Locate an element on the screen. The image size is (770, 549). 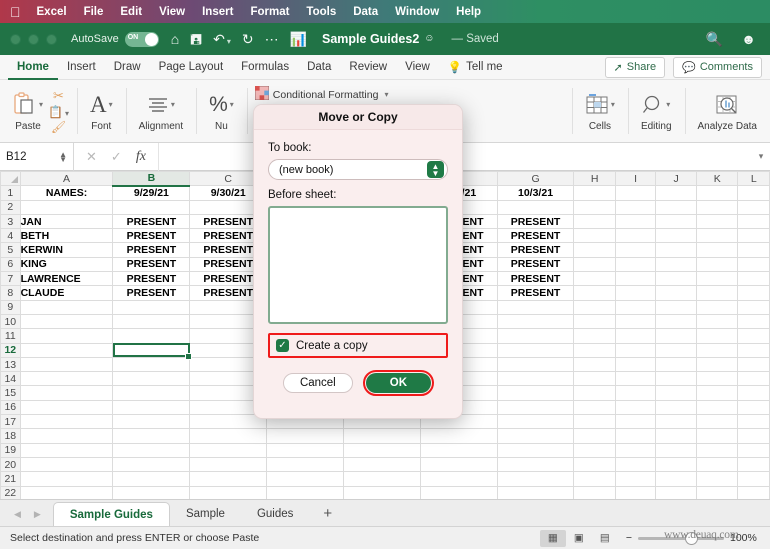
cell-G5: PRESENT is located at coordinates (535, 250).